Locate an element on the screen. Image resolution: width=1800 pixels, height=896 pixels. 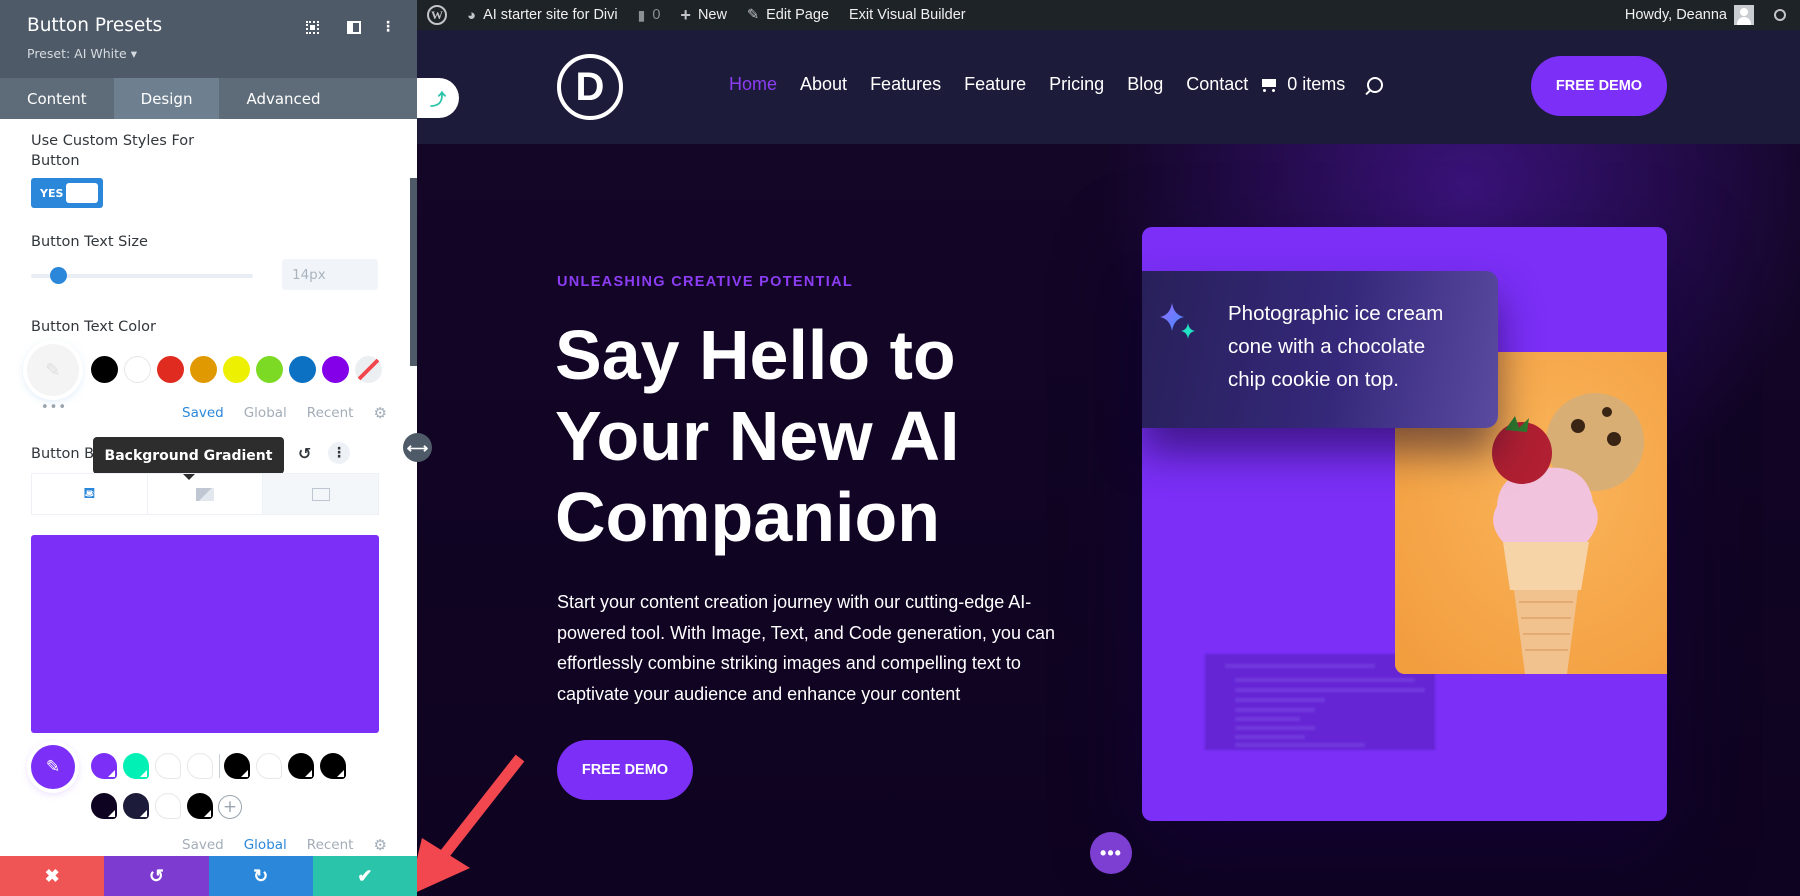
paint-bucket-icon: ⛾ is located at coordinates (89, 493).